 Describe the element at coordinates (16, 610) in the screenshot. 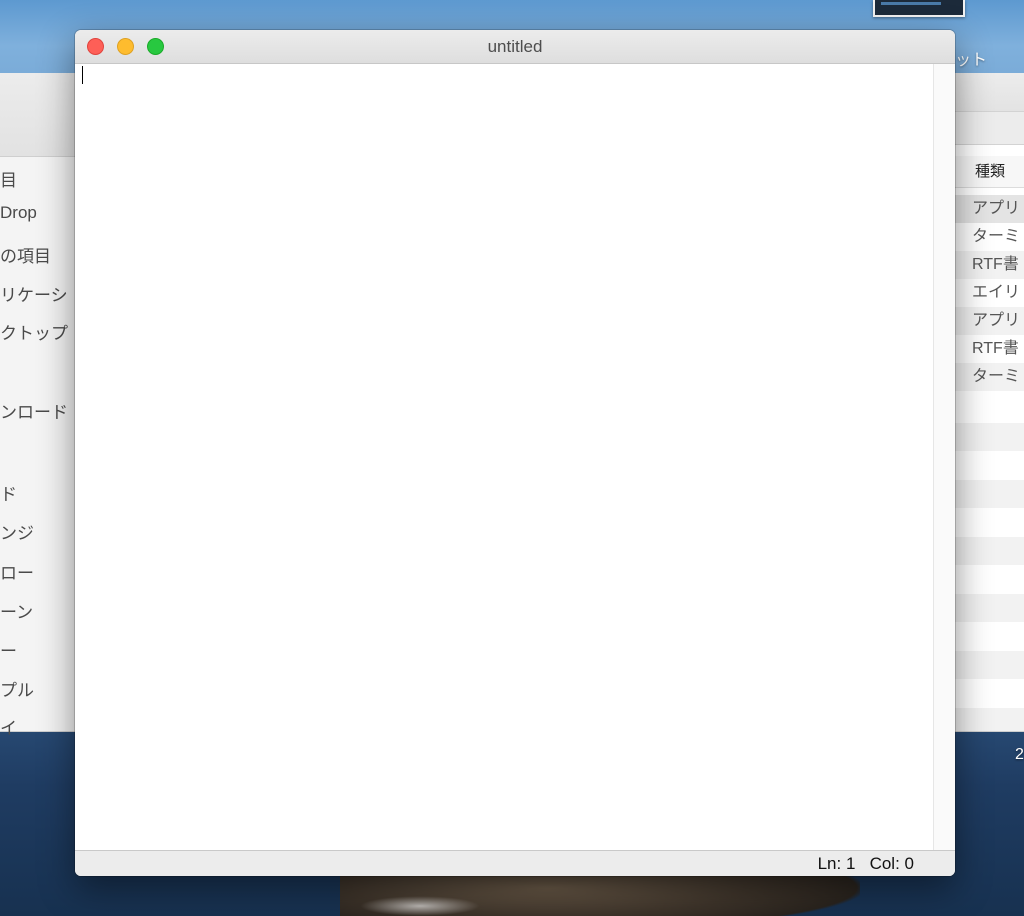

I see `sidebar-item: ーン` at that location.